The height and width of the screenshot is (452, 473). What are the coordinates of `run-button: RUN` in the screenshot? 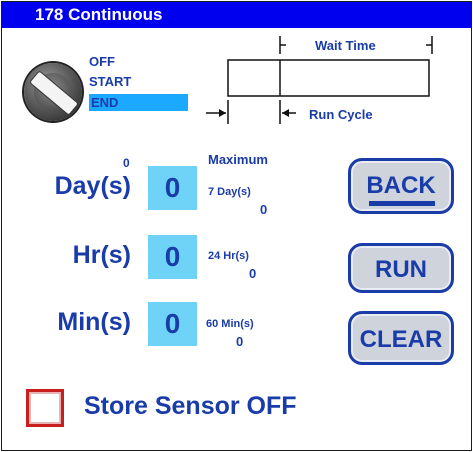 It's located at (401, 268).